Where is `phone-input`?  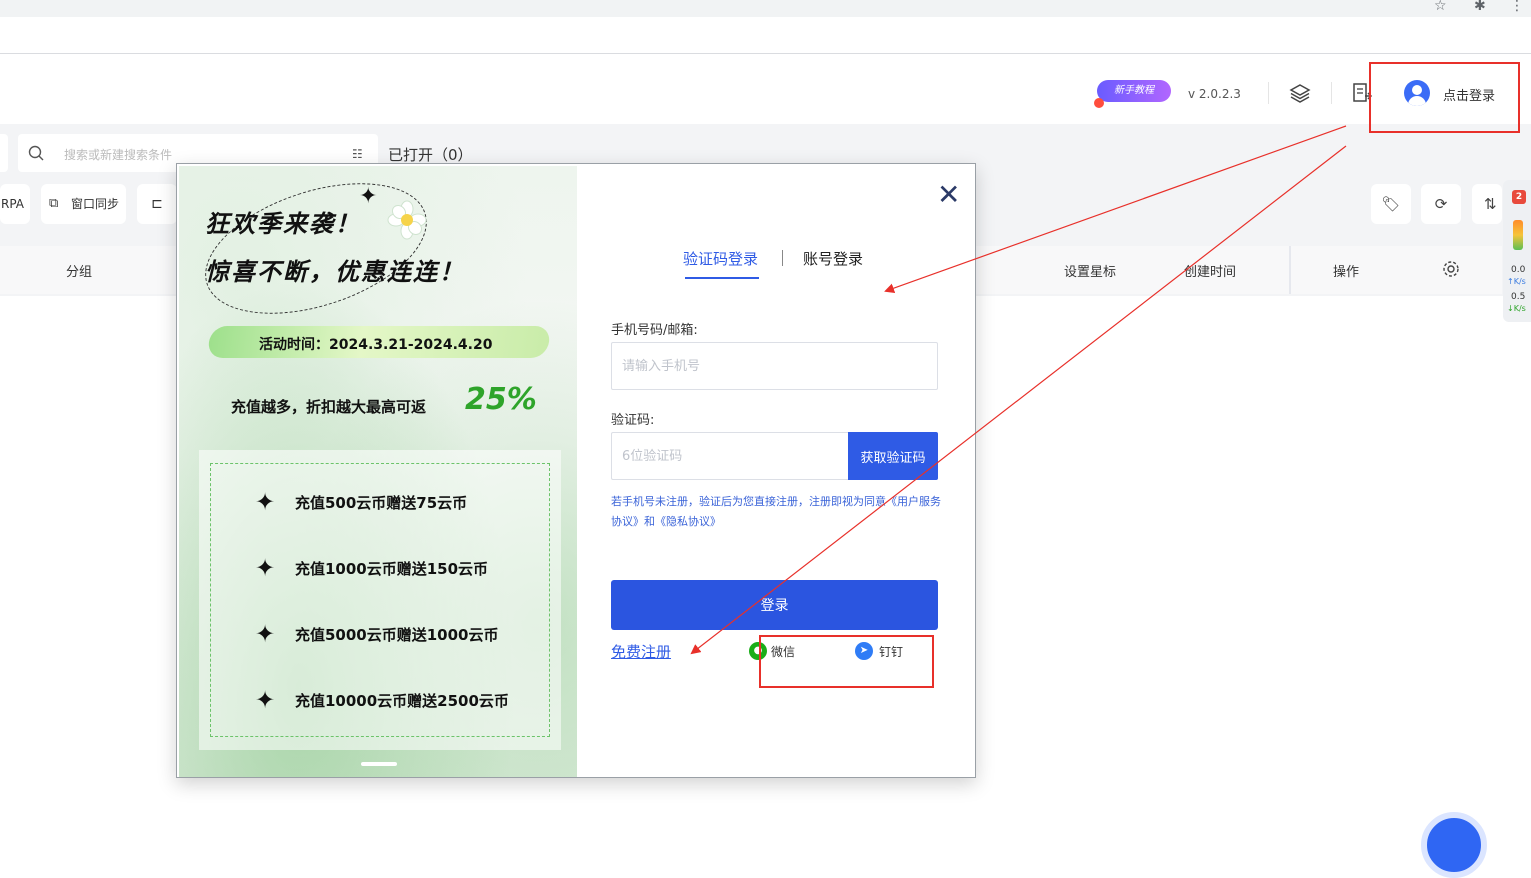 phone-input is located at coordinates (774, 366).